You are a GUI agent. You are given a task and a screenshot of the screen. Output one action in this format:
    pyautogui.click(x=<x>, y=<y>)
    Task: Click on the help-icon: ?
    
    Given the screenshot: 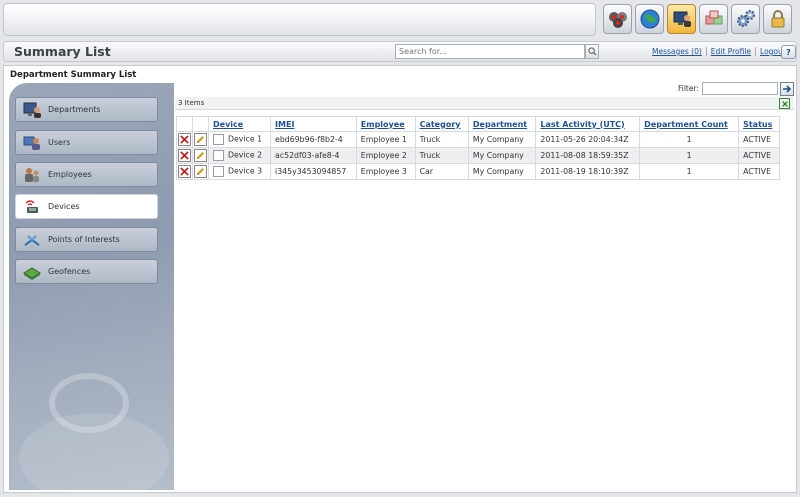 What is the action you would take?
    pyautogui.click(x=788, y=52)
    